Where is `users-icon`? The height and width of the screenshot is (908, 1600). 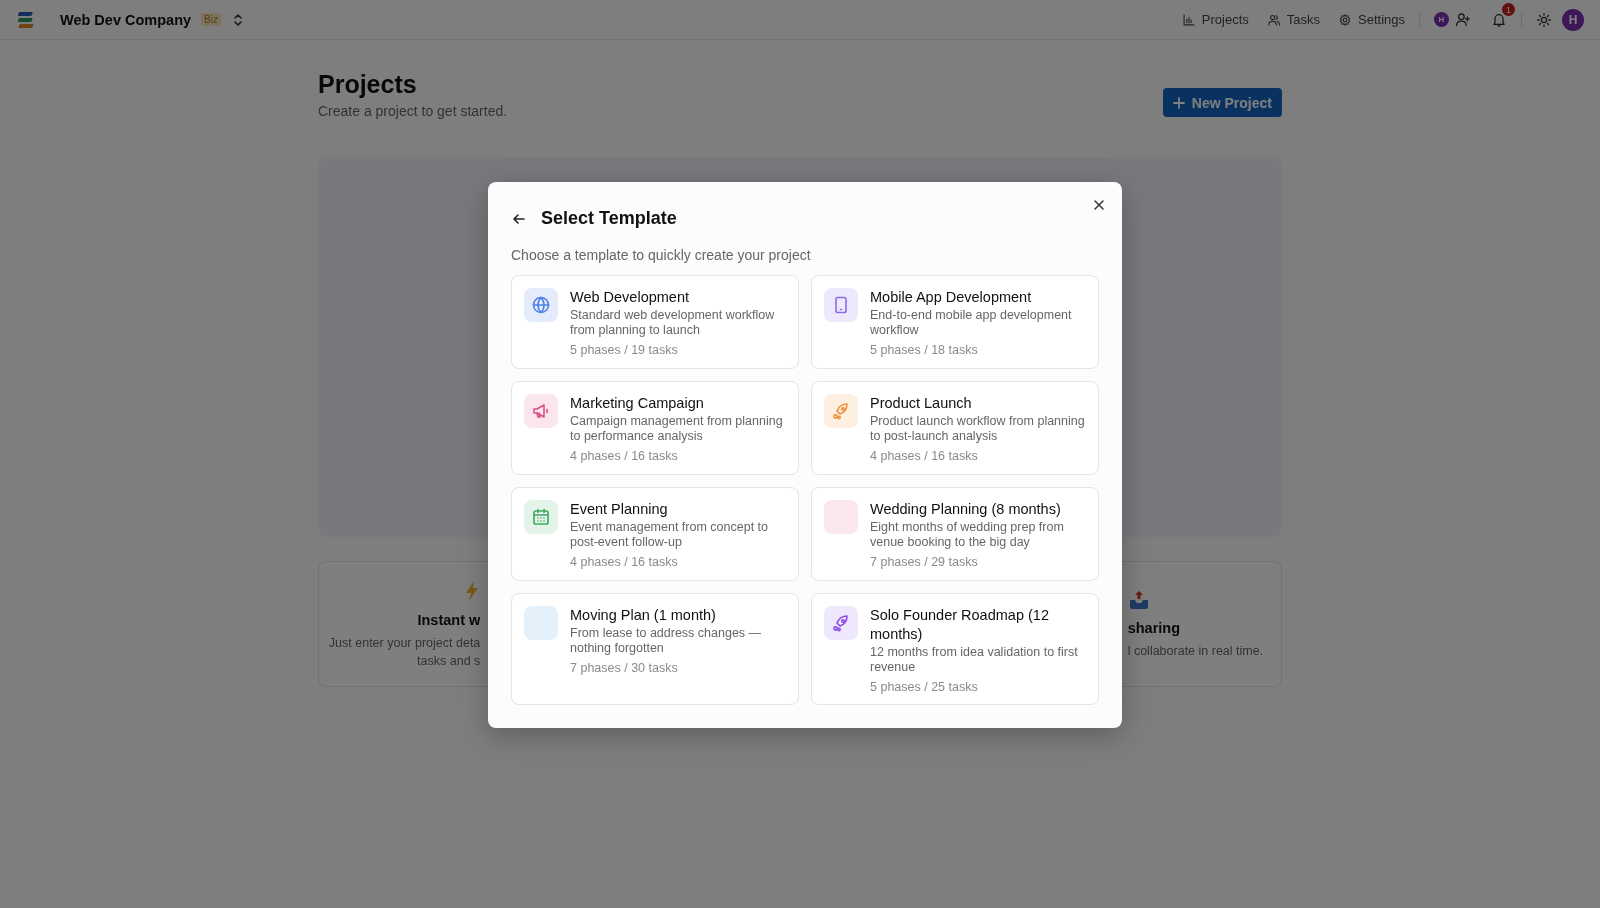 users-icon is located at coordinates (1273, 19).